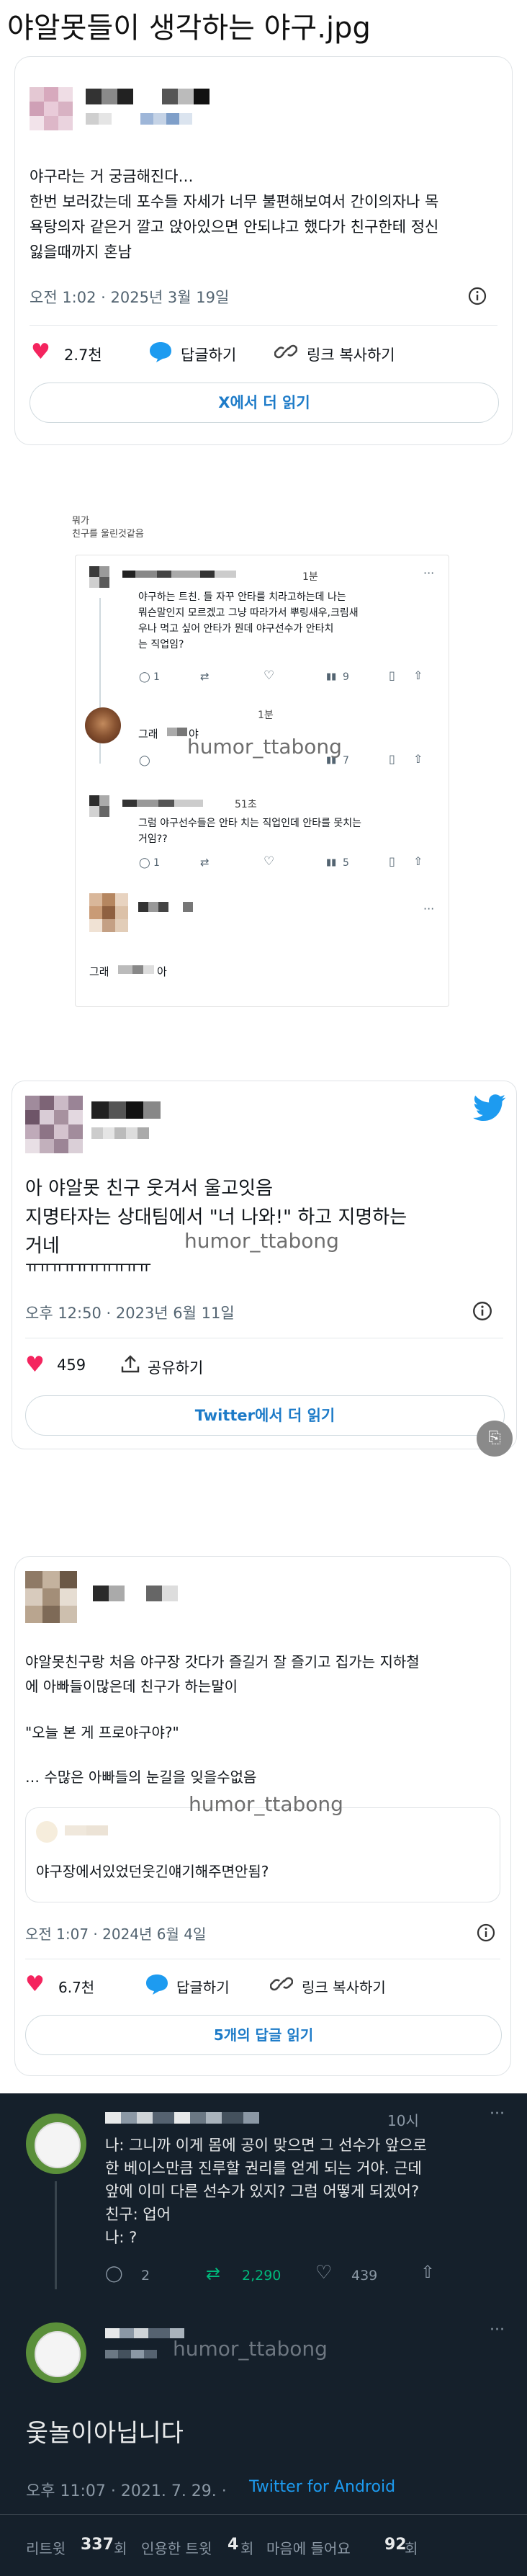 This screenshot has height=2576, width=527. I want to click on tweet-text-line: 지명타자는 상대팀에서 "너 나와!" 하고 지명하는, so click(216, 1217).